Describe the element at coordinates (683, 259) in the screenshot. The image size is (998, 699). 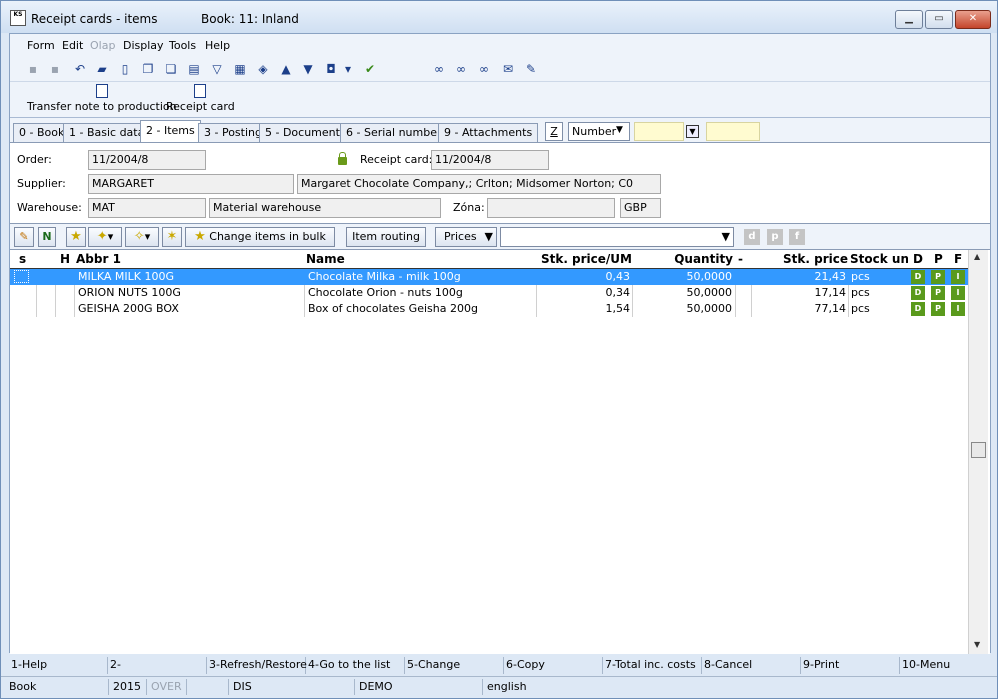
I see `column-header-quantity: Quantity` at that location.